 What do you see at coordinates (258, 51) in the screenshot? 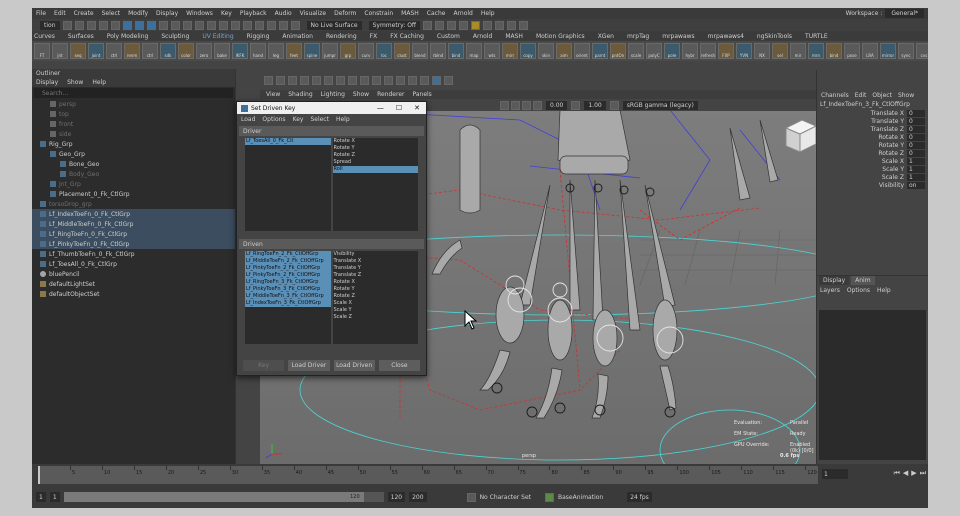
I see `shelf-button: hand` at bounding box center [258, 51].